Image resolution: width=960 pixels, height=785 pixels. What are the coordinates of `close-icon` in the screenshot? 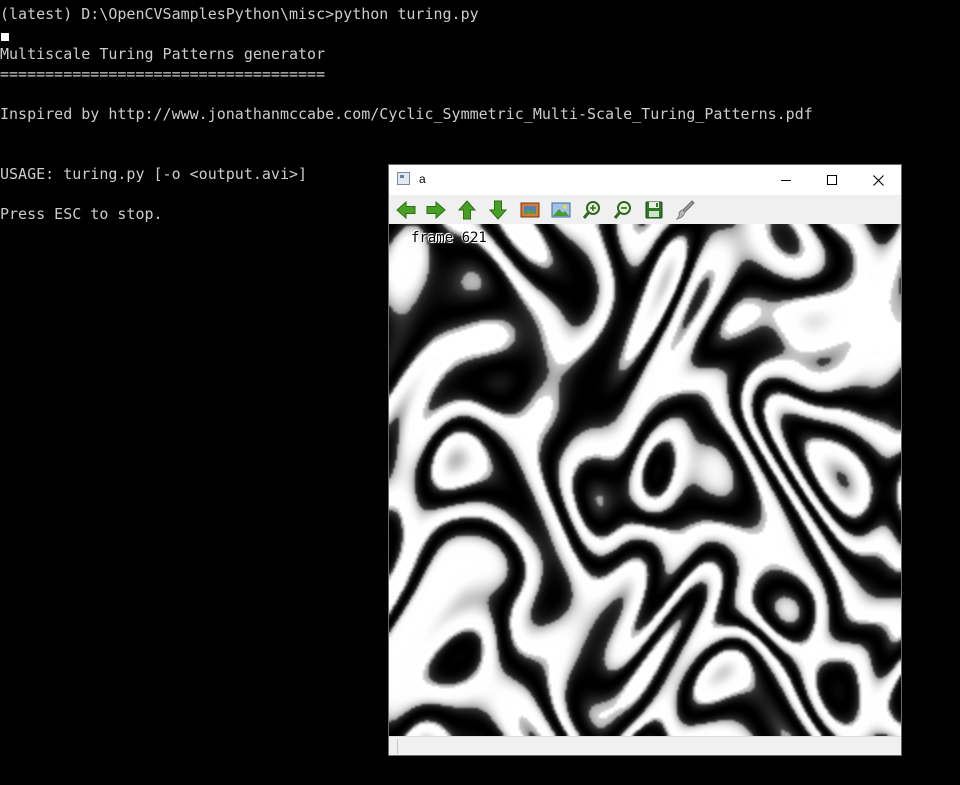 It's located at (878, 180).